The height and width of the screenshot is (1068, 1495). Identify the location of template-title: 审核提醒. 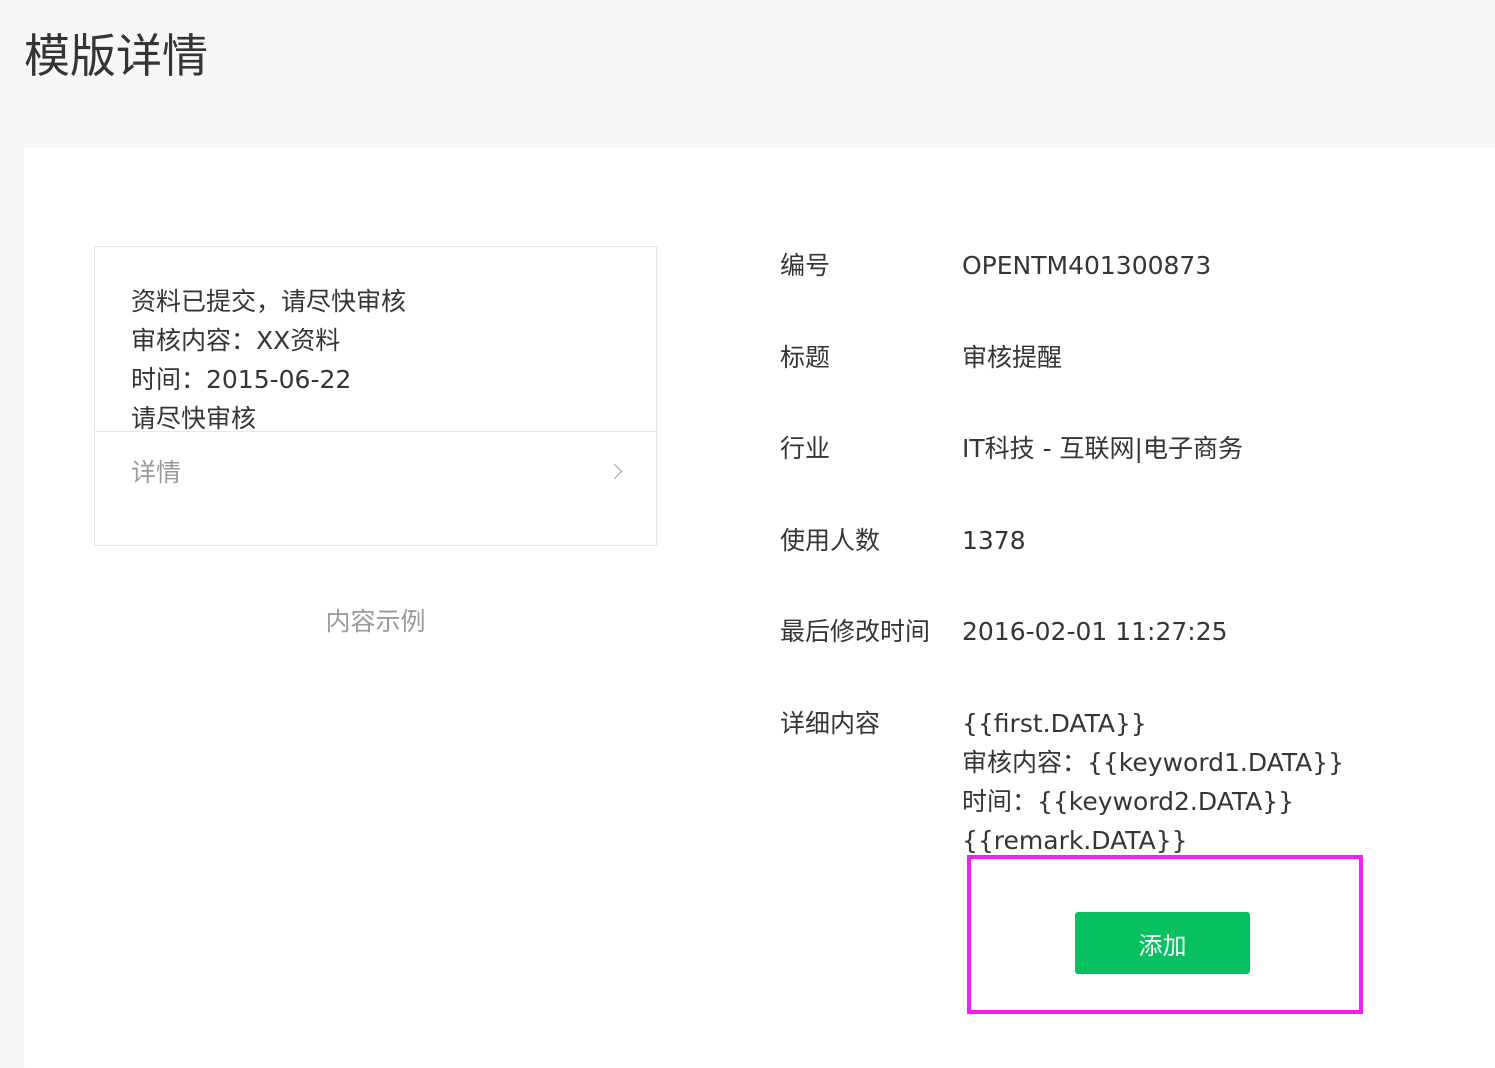
(1012, 357).